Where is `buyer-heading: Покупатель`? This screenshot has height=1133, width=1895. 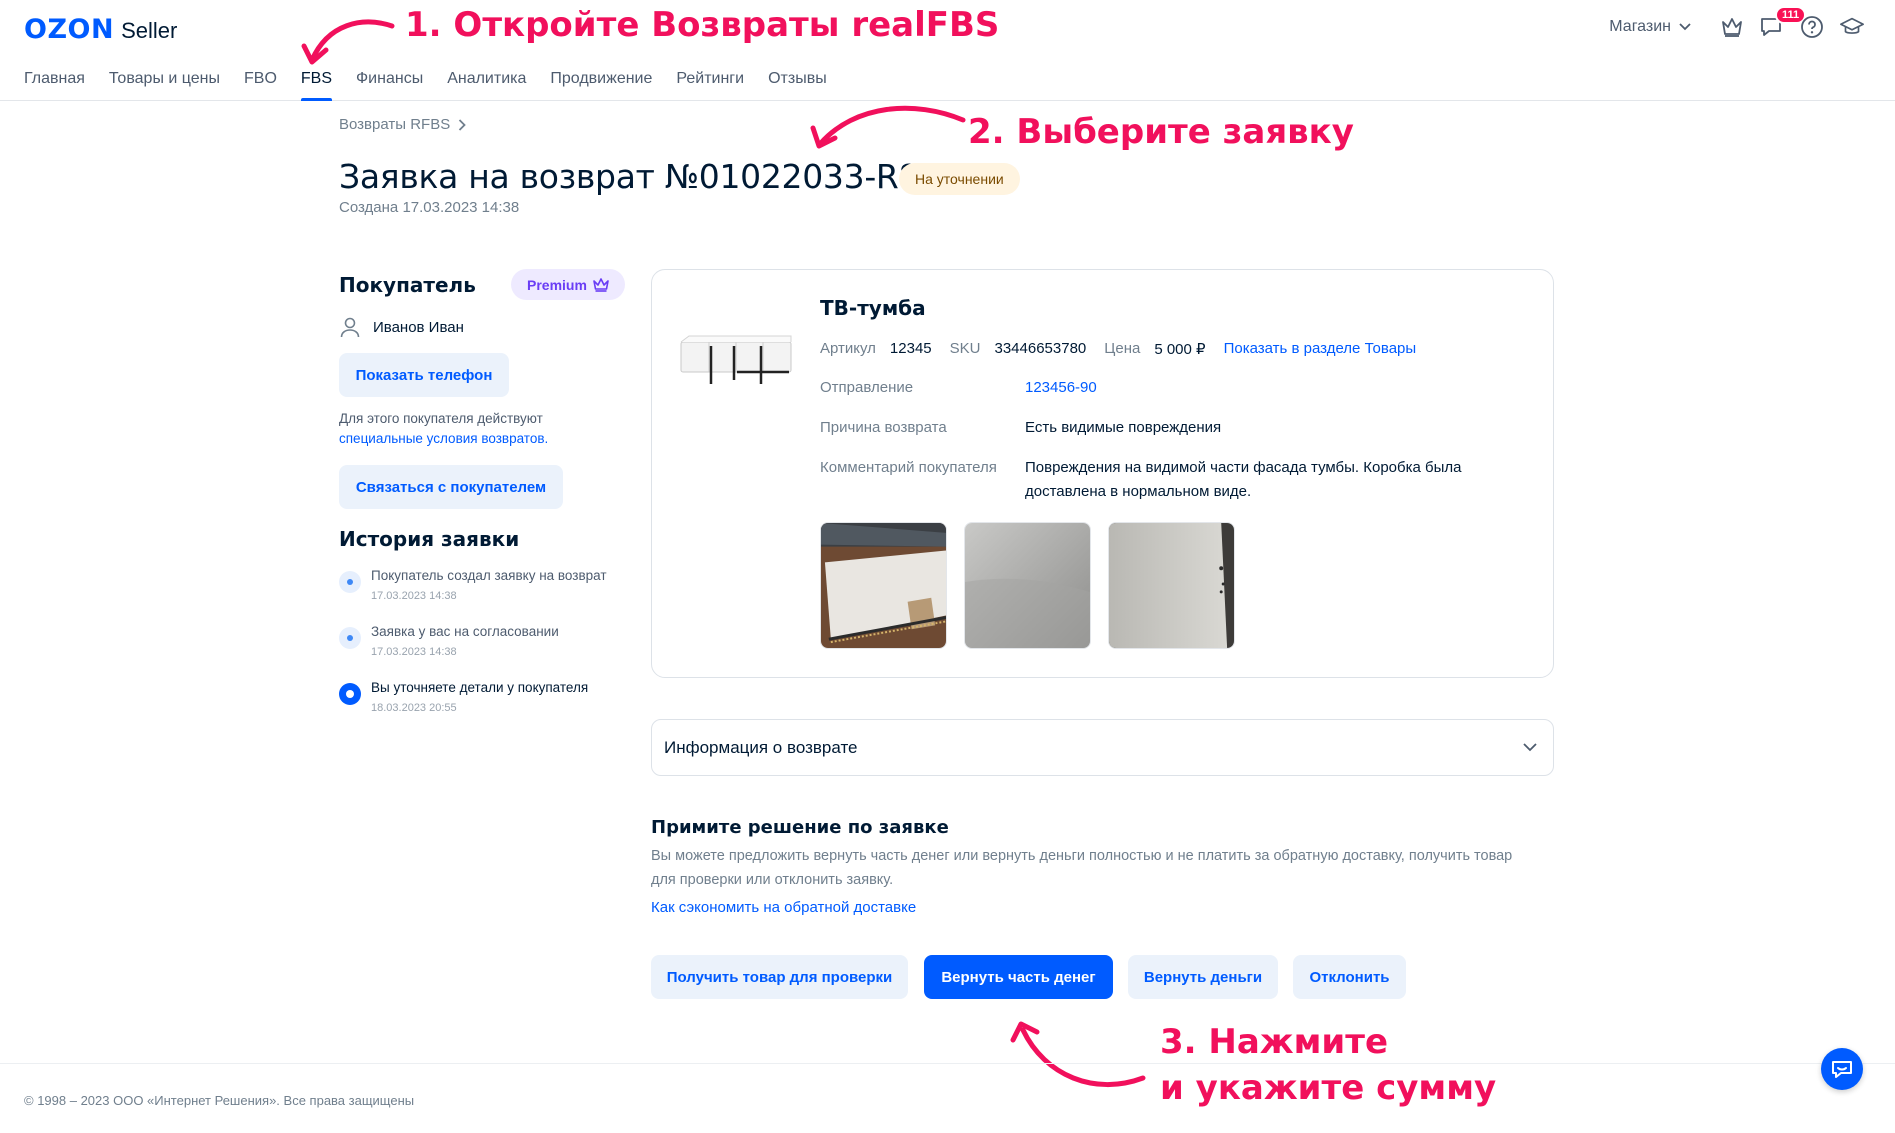 buyer-heading: Покупатель is located at coordinates (407, 285).